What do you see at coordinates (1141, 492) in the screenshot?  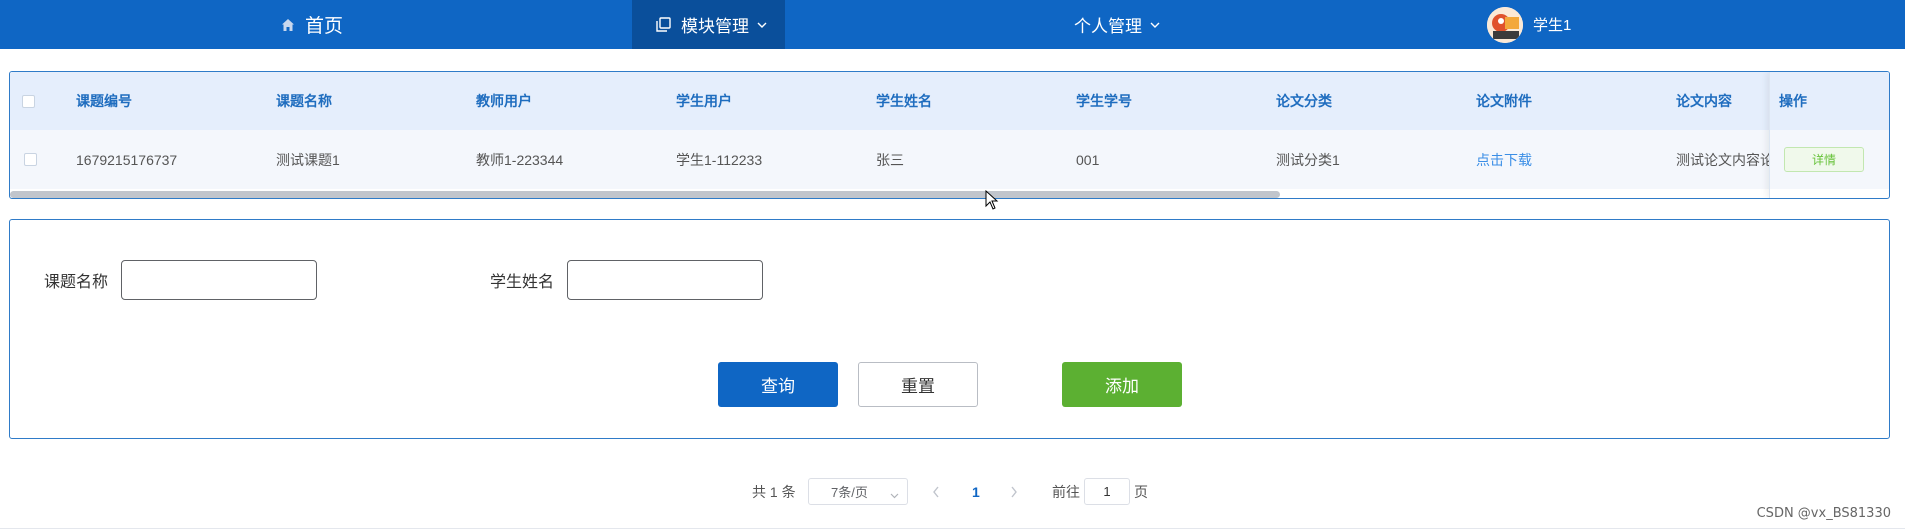 I see `goto-suffix: 页` at bounding box center [1141, 492].